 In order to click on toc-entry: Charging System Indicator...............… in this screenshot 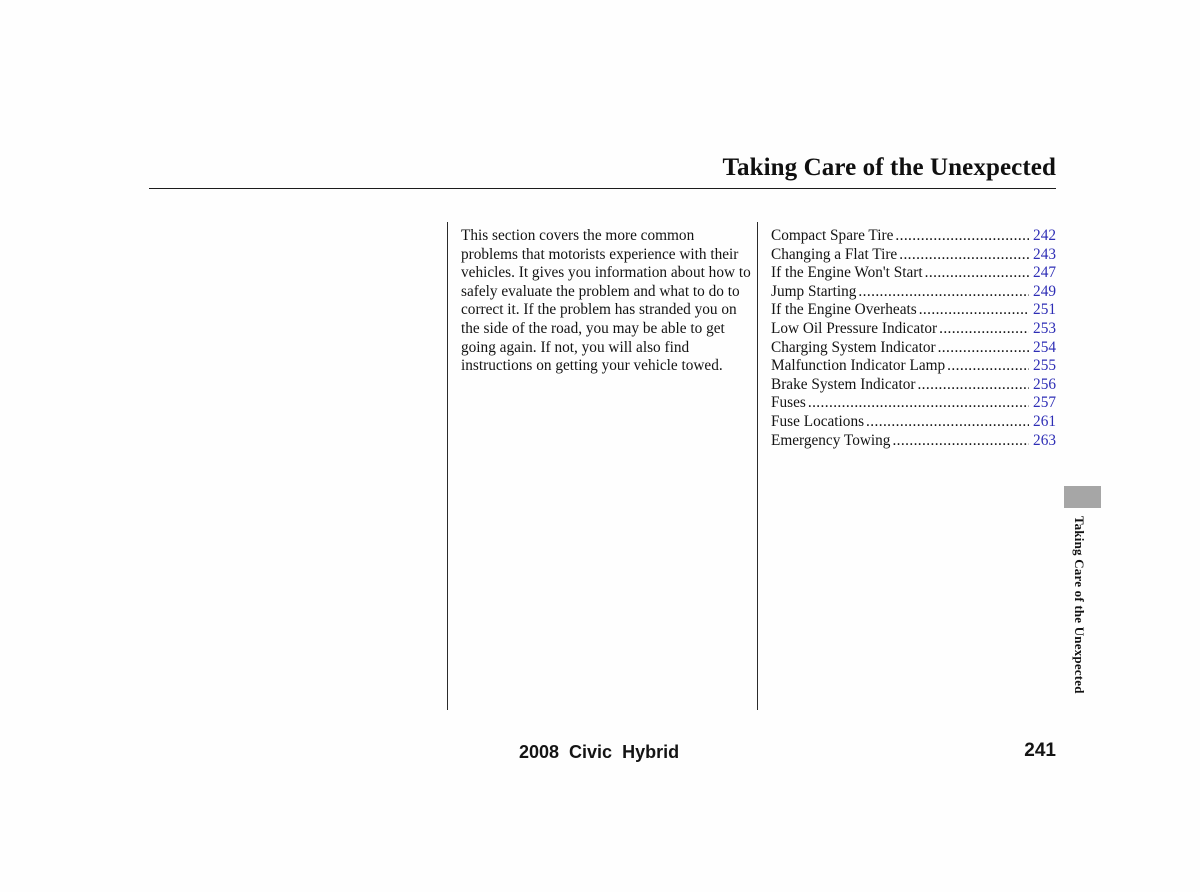, I will do `click(913, 348)`.